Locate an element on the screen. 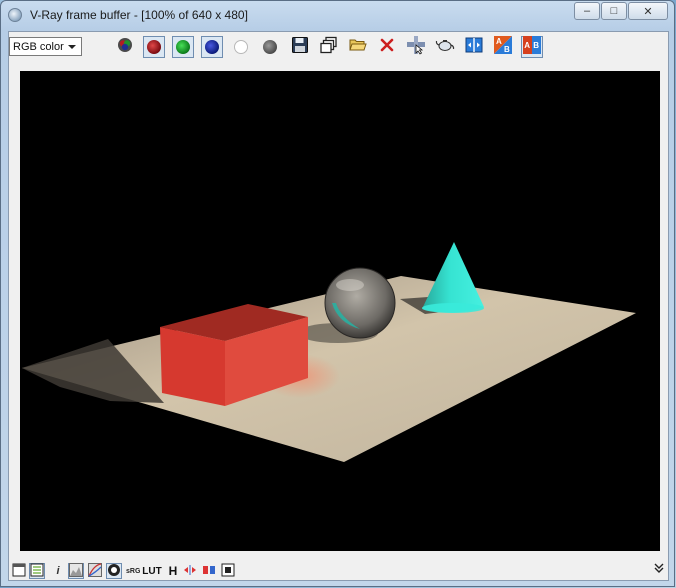 The image size is (676, 588). folder-open-icon is located at coordinates (358, 47).